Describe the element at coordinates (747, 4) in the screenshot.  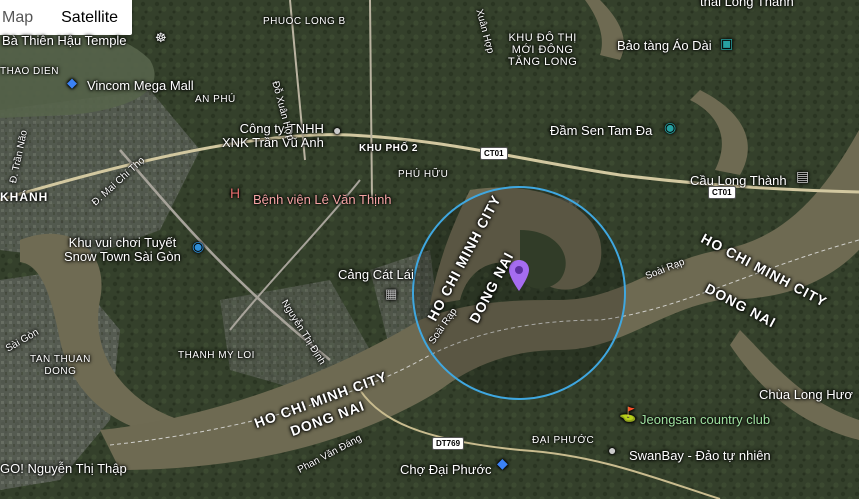
I see `poi-label-thai-long-thanh: thái Long Thành` at that location.